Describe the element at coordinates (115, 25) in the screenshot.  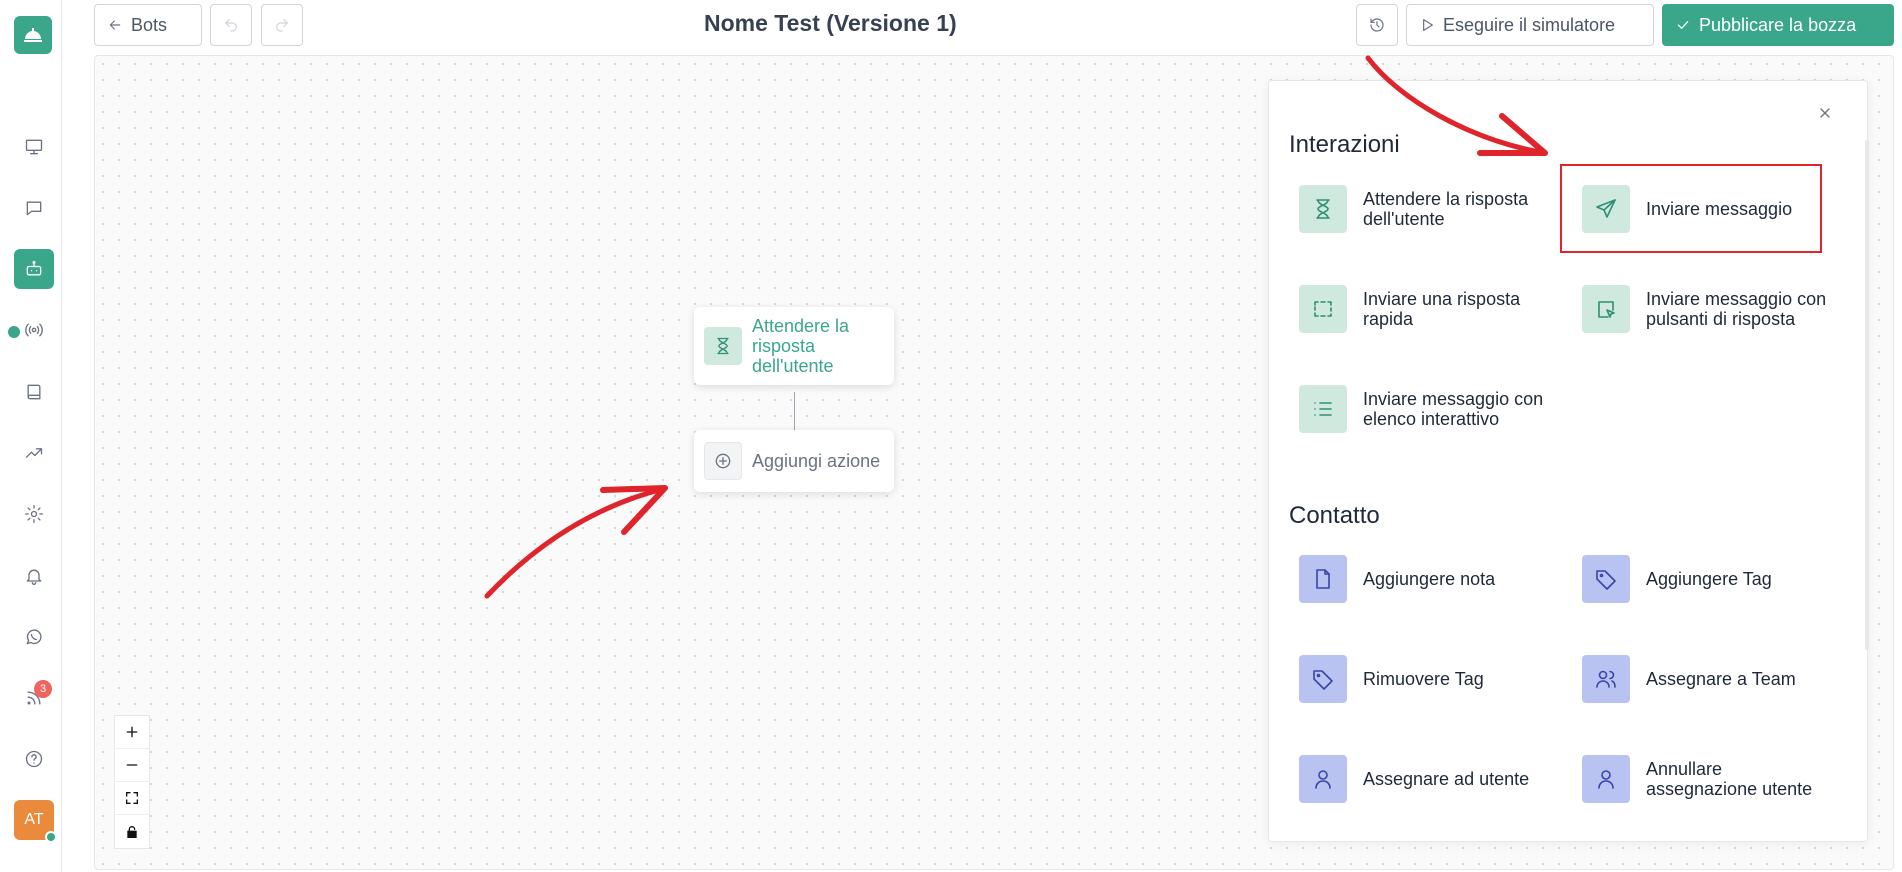
I see `arrow-left-icon` at that location.